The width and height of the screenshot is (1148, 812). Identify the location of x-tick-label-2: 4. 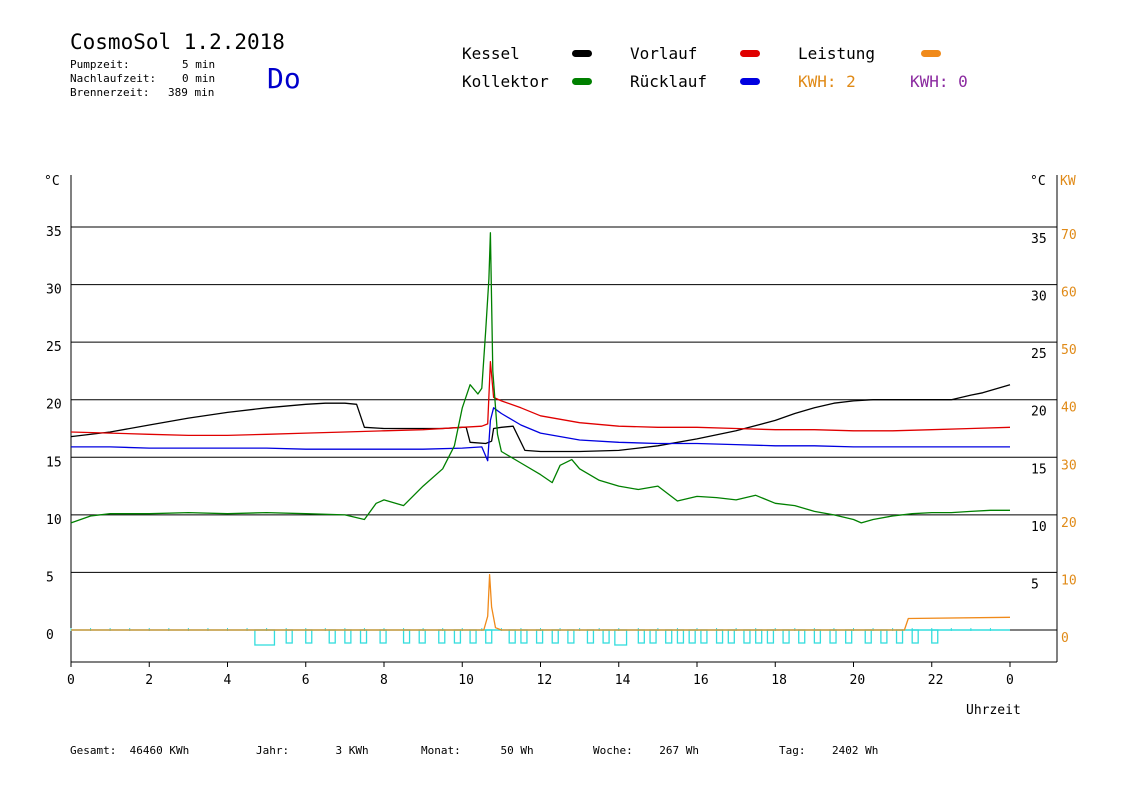
(228, 680).